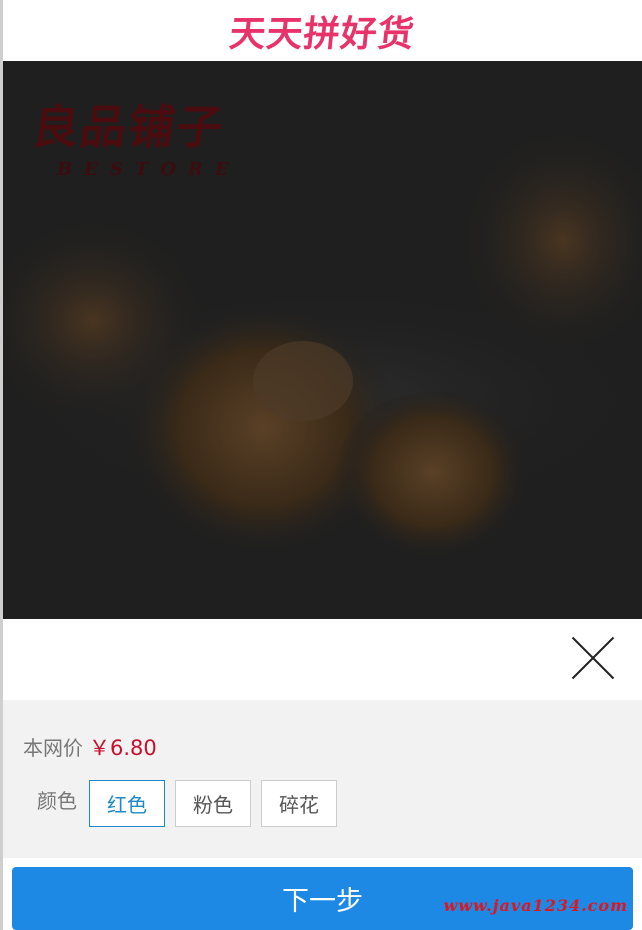 This screenshot has width=642, height=930. Describe the element at coordinates (128, 127) in the screenshot. I see `brand-name-cn: 良品铺子` at that location.